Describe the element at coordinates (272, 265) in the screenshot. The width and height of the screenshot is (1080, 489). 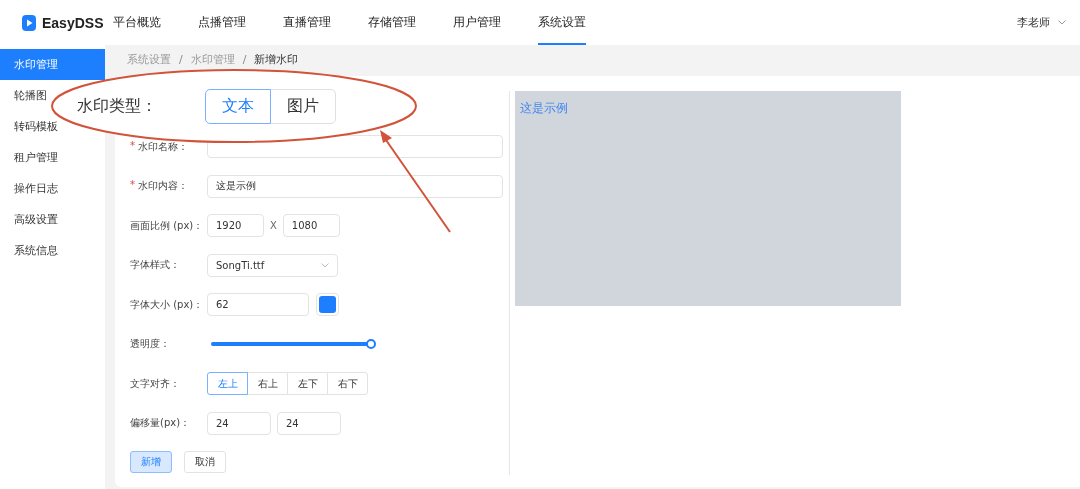
I see `select-field: SongTi.ttf` at that location.